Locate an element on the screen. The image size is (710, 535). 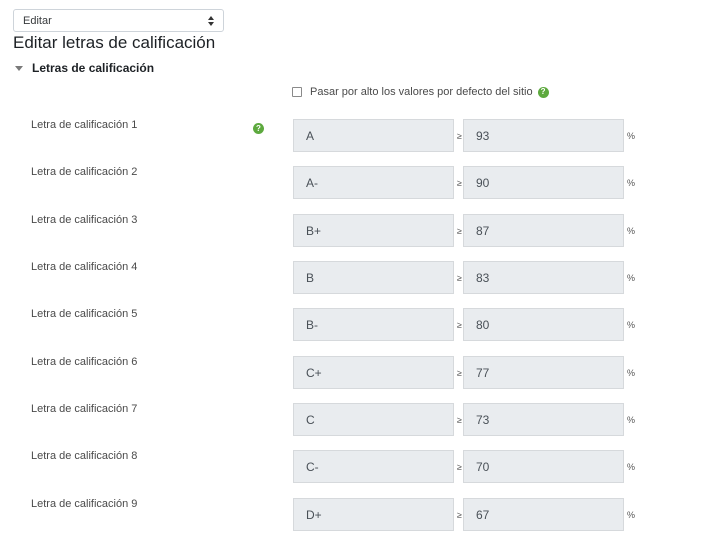
grade-letter-row: Letra de calificación 3 B+ ≥ 87 % is located at coordinates (355, 231).